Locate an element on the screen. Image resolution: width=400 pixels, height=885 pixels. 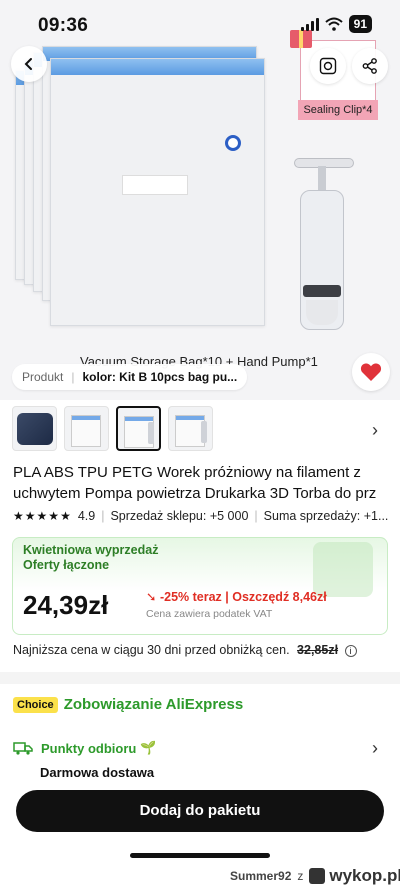
shop-sales: Sprzedaż sklepu: +5 000 is located at coordinates (179, 516).